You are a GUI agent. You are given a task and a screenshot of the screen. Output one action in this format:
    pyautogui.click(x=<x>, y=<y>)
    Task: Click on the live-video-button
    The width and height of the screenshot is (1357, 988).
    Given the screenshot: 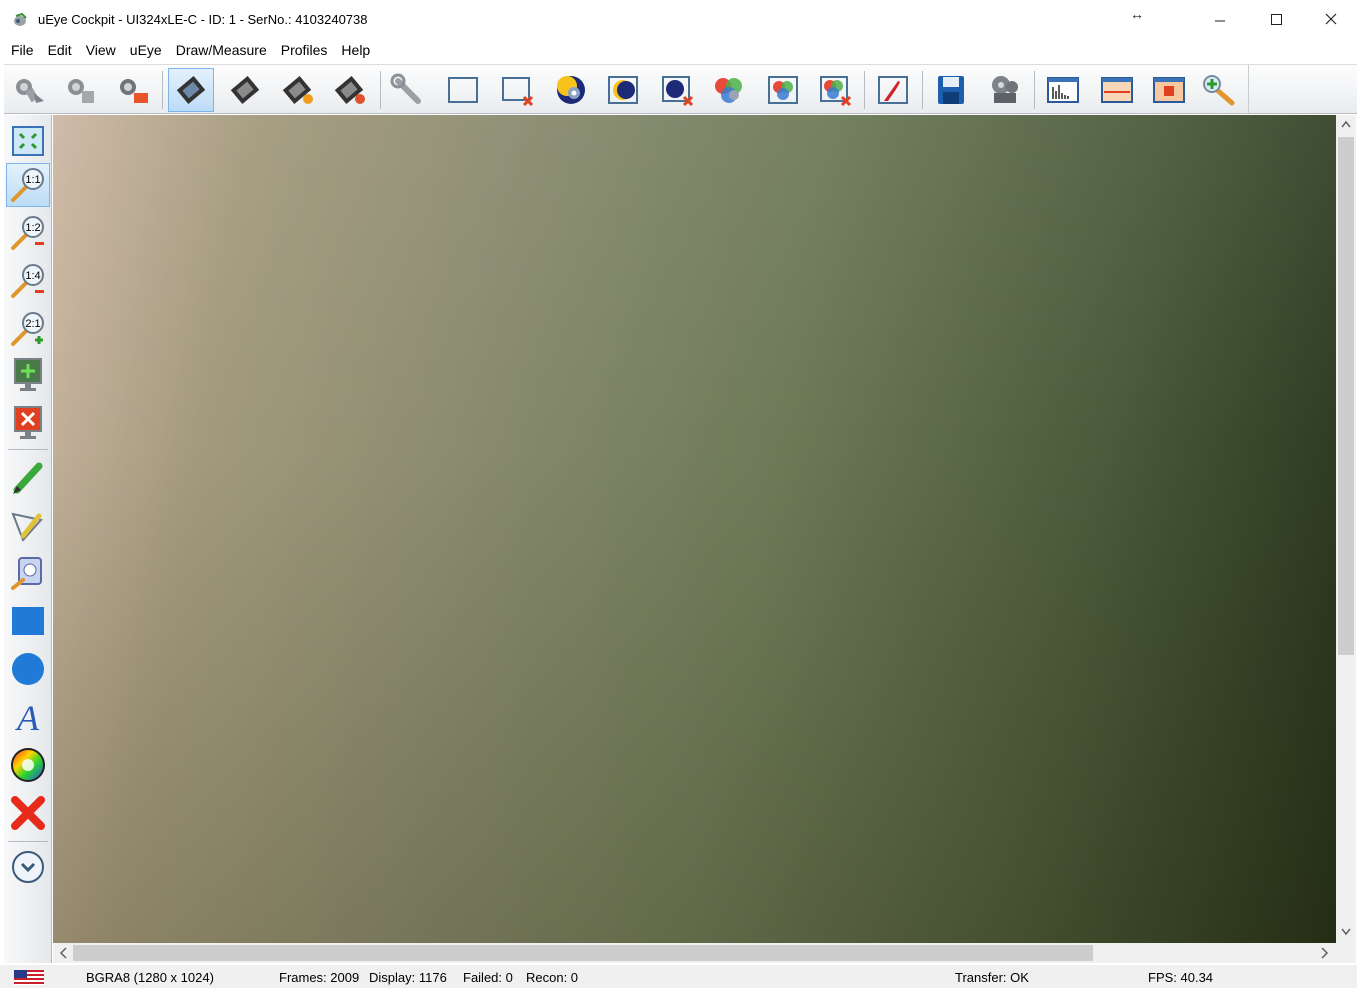 What is the action you would take?
    pyautogui.click(x=191, y=90)
    